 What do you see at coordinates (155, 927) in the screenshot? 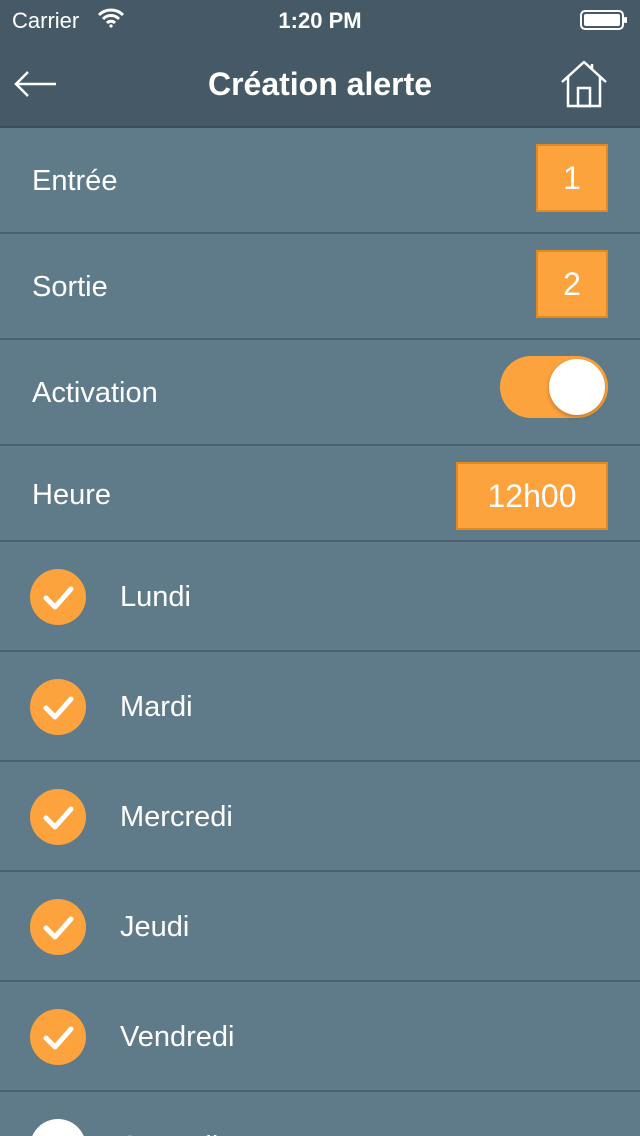
I see `day-label: Jeudi` at bounding box center [155, 927].